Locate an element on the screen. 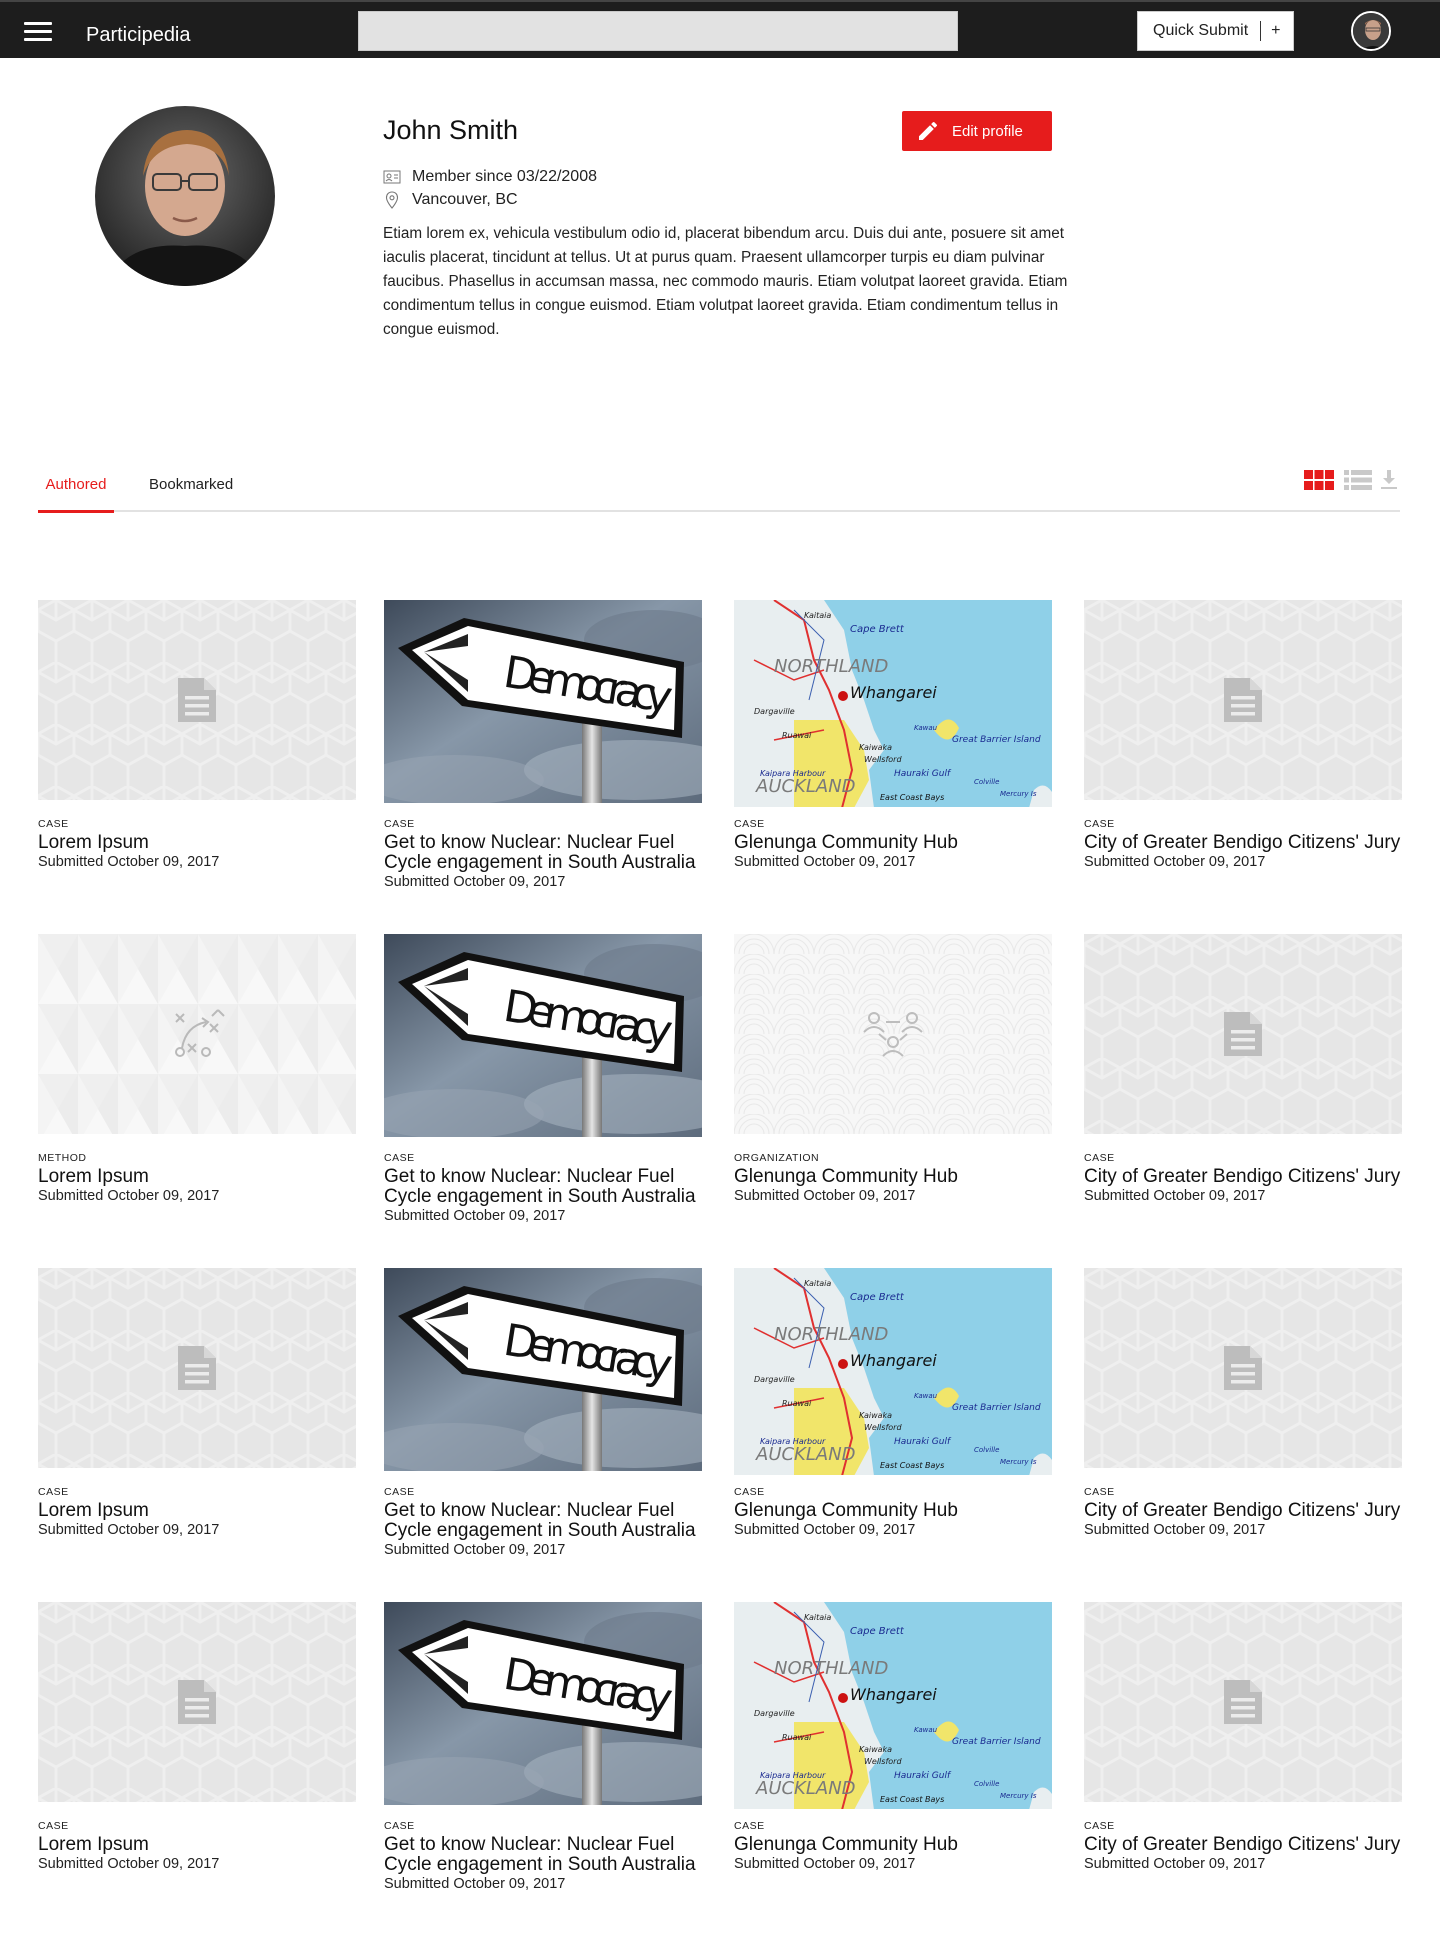  map-label: NORTHLAND is located at coordinates (831, 1668).